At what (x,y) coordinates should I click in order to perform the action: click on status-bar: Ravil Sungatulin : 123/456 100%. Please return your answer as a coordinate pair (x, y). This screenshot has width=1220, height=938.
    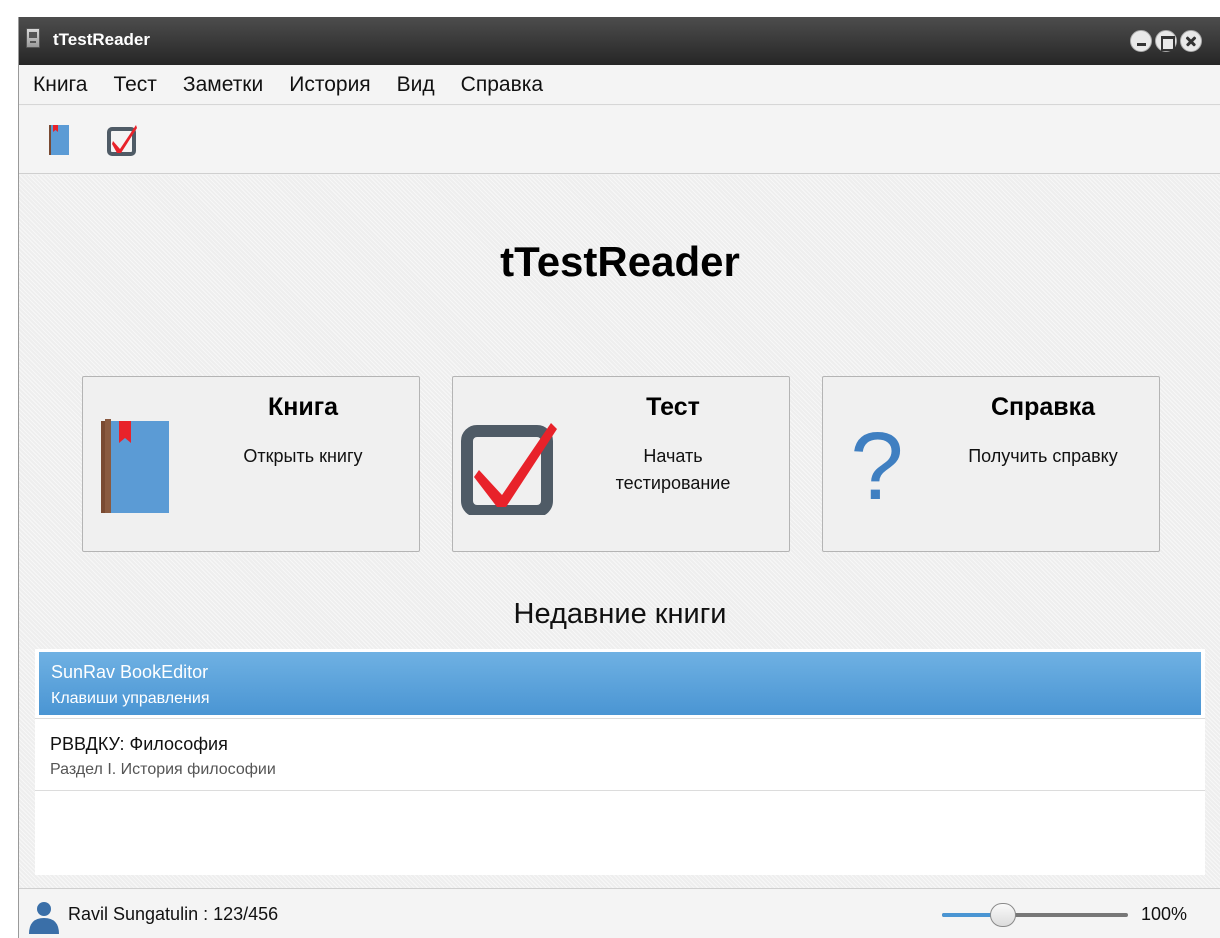
    Looking at the image, I should click on (619, 913).